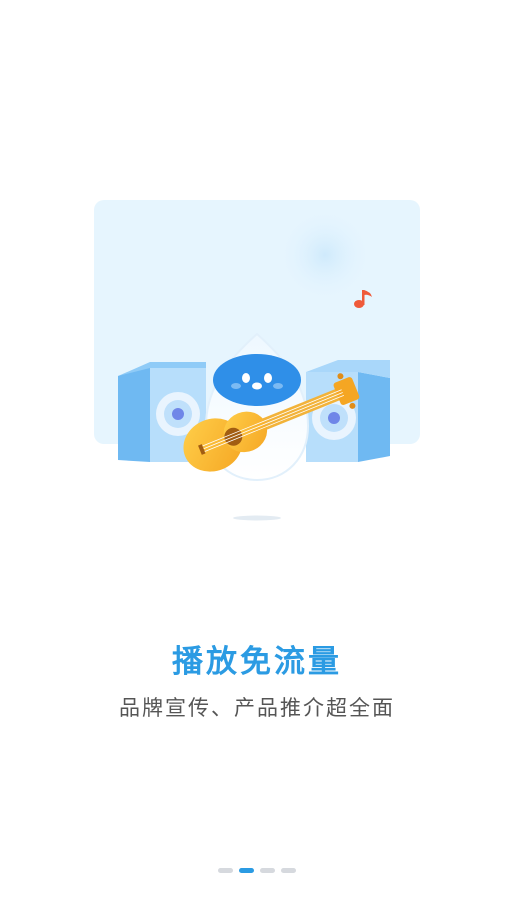 Image resolution: width=514 pixels, height=912 pixels. What do you see at coordinates (257, 518) in the screenshot?
I see `ground-shadow` at bounding box center [257, 518].